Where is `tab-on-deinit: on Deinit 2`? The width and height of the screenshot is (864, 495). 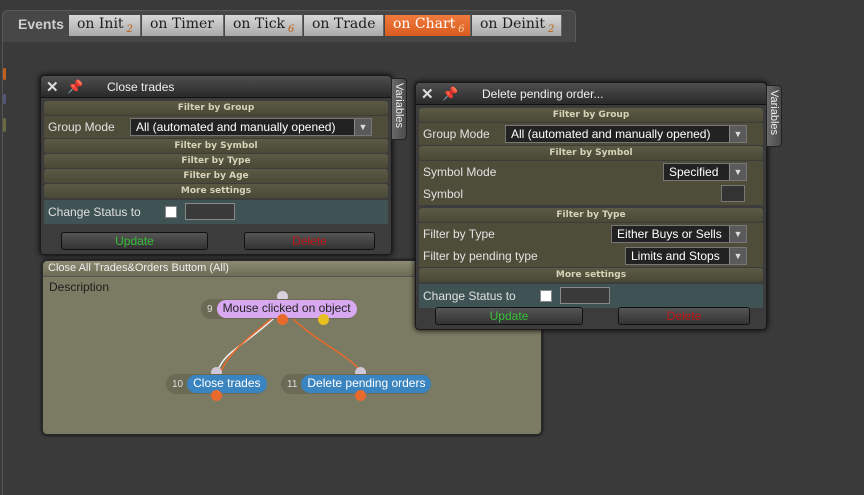
tab-on-deinit: on Deinit 2 is located at coordinates (517, 25).